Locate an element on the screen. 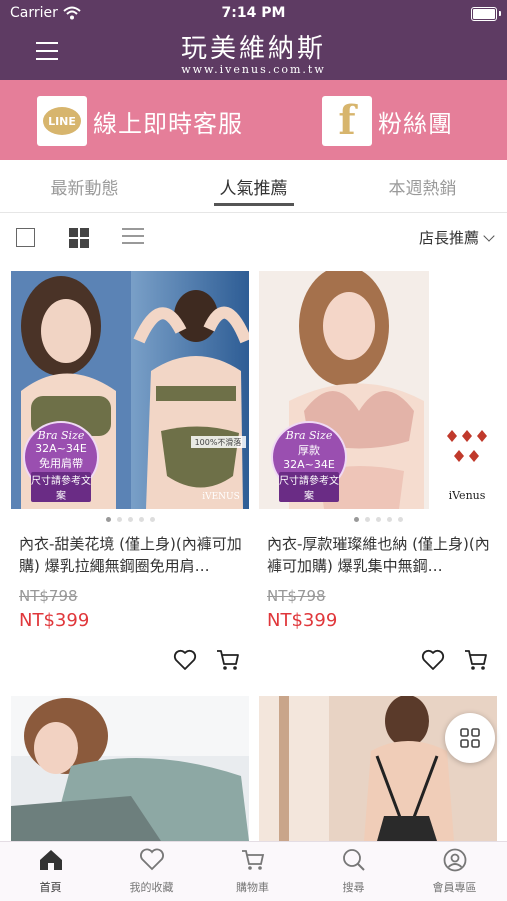 This screenshot has height=901, width=507. chevron-down-icon is located at coordinates (489, 235).